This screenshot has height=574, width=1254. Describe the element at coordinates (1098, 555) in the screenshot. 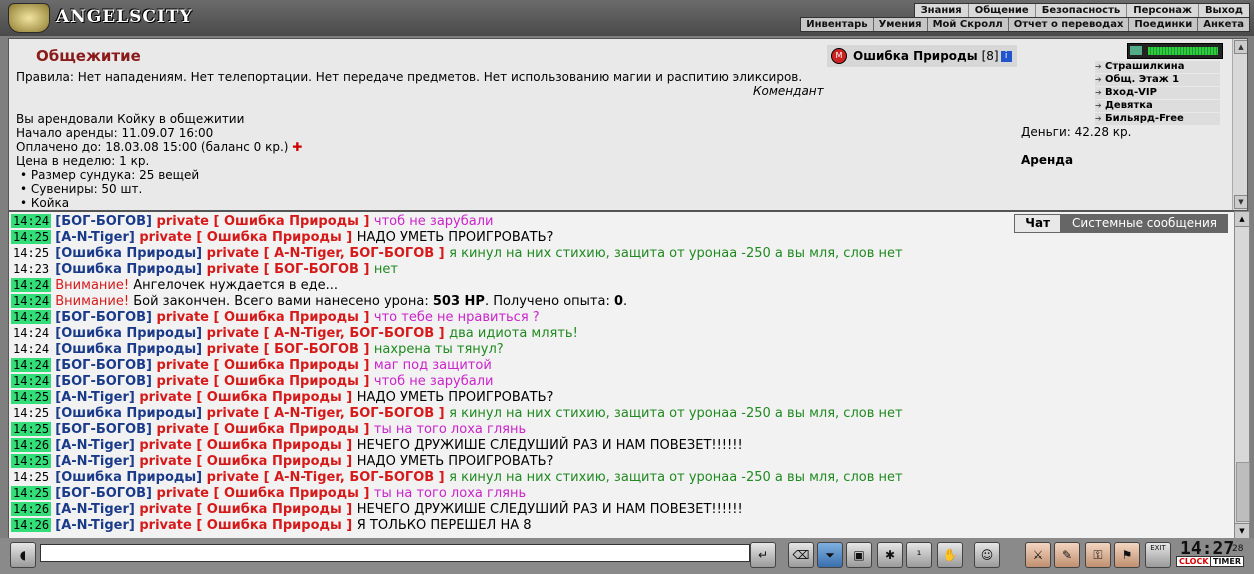

I see `lock-icon: ⚿` at that location.